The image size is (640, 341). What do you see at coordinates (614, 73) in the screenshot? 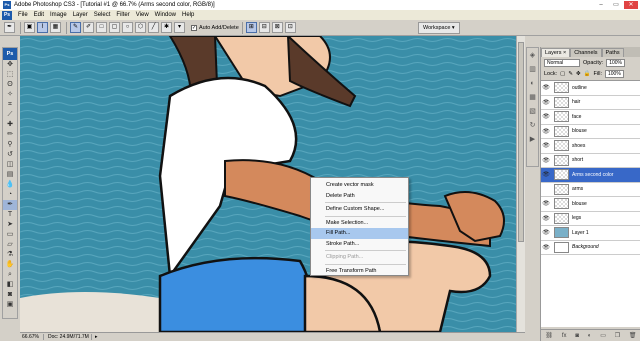
I see `fill-input: 100%` at bounding box center [614, 73].